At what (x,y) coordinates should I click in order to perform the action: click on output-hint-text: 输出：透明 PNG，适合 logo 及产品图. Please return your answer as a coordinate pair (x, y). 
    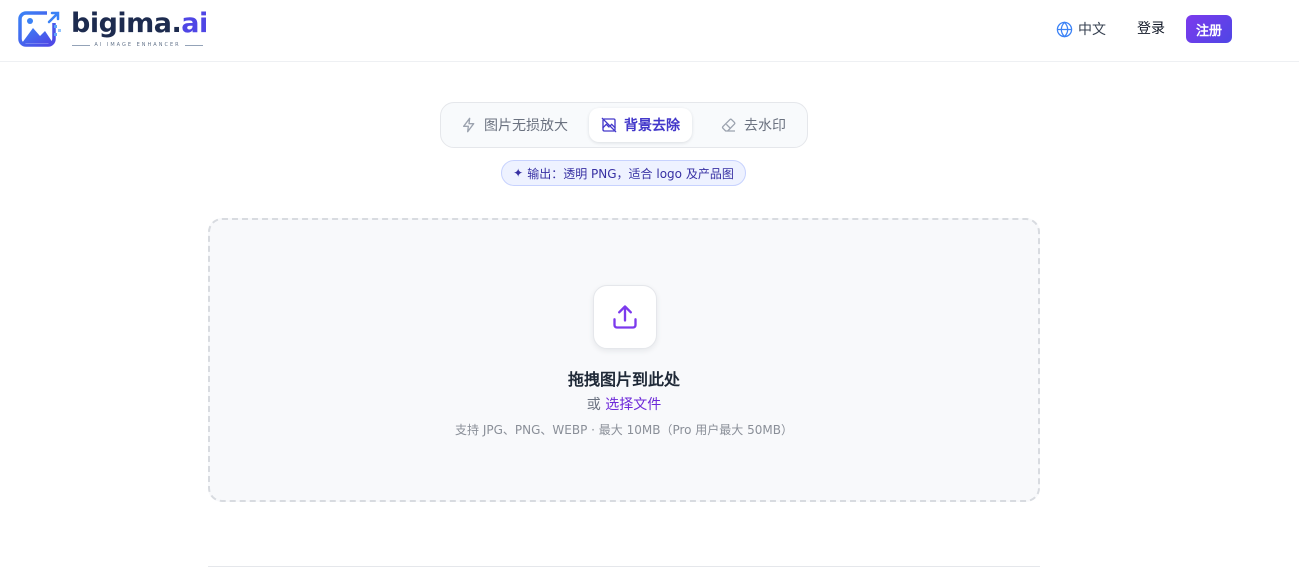
    Looking at the image, I should click on (630, 173).